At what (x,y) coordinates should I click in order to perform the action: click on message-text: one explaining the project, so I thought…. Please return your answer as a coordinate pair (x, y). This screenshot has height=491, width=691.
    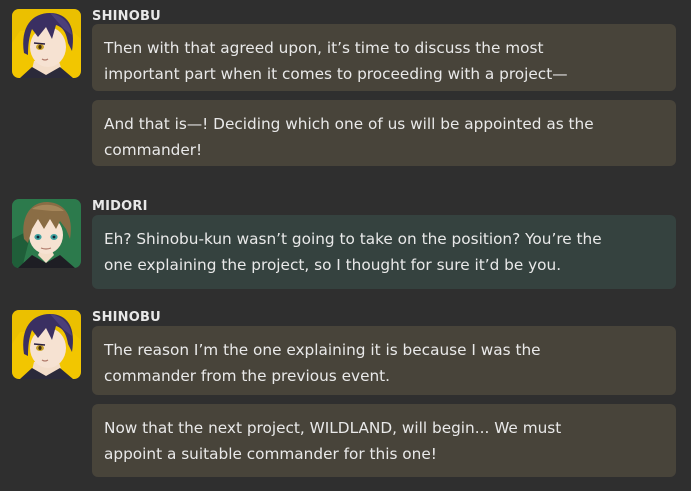
    Looking at the image, I should click on (333, 265).